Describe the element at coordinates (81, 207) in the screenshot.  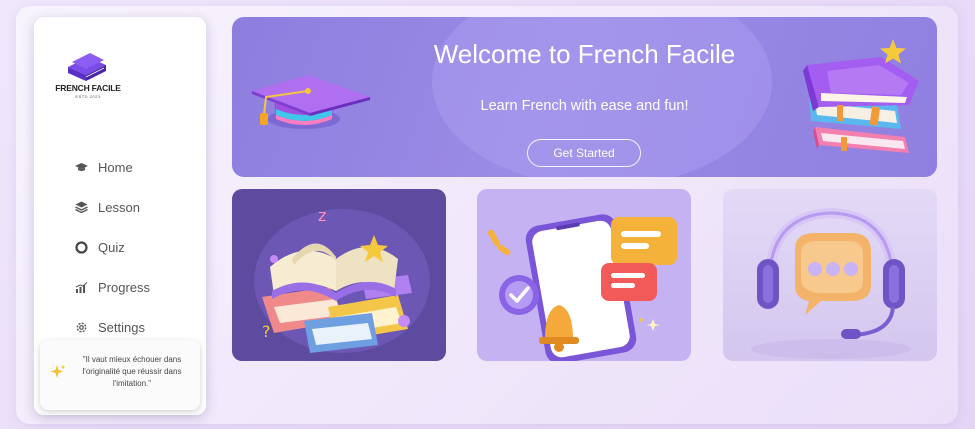
I see `layers-icon` at that location.